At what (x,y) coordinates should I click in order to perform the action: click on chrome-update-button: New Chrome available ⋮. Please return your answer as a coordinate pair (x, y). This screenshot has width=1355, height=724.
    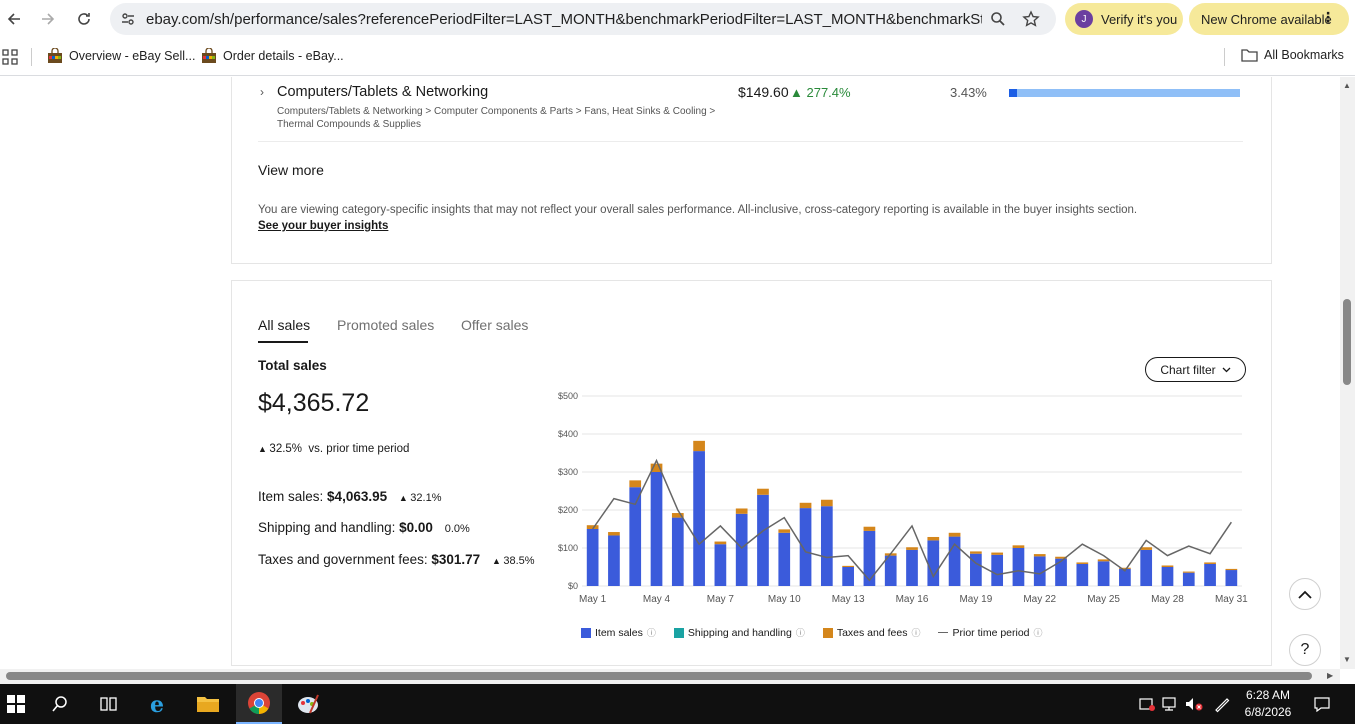
    Looking at the image, I should click on (1269, 19).